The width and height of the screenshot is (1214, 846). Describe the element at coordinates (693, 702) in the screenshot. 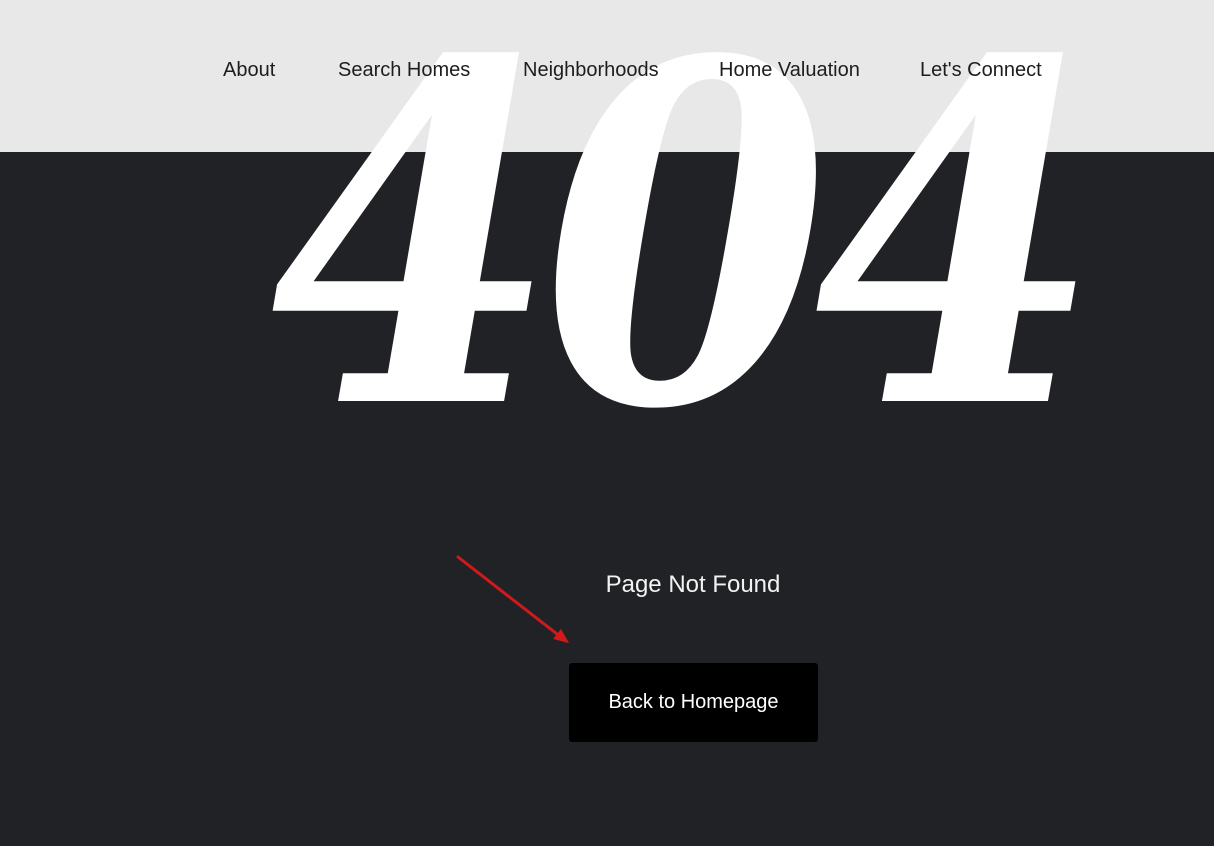

I see `back-to-homepage-button: Back to Homepage` at that location.